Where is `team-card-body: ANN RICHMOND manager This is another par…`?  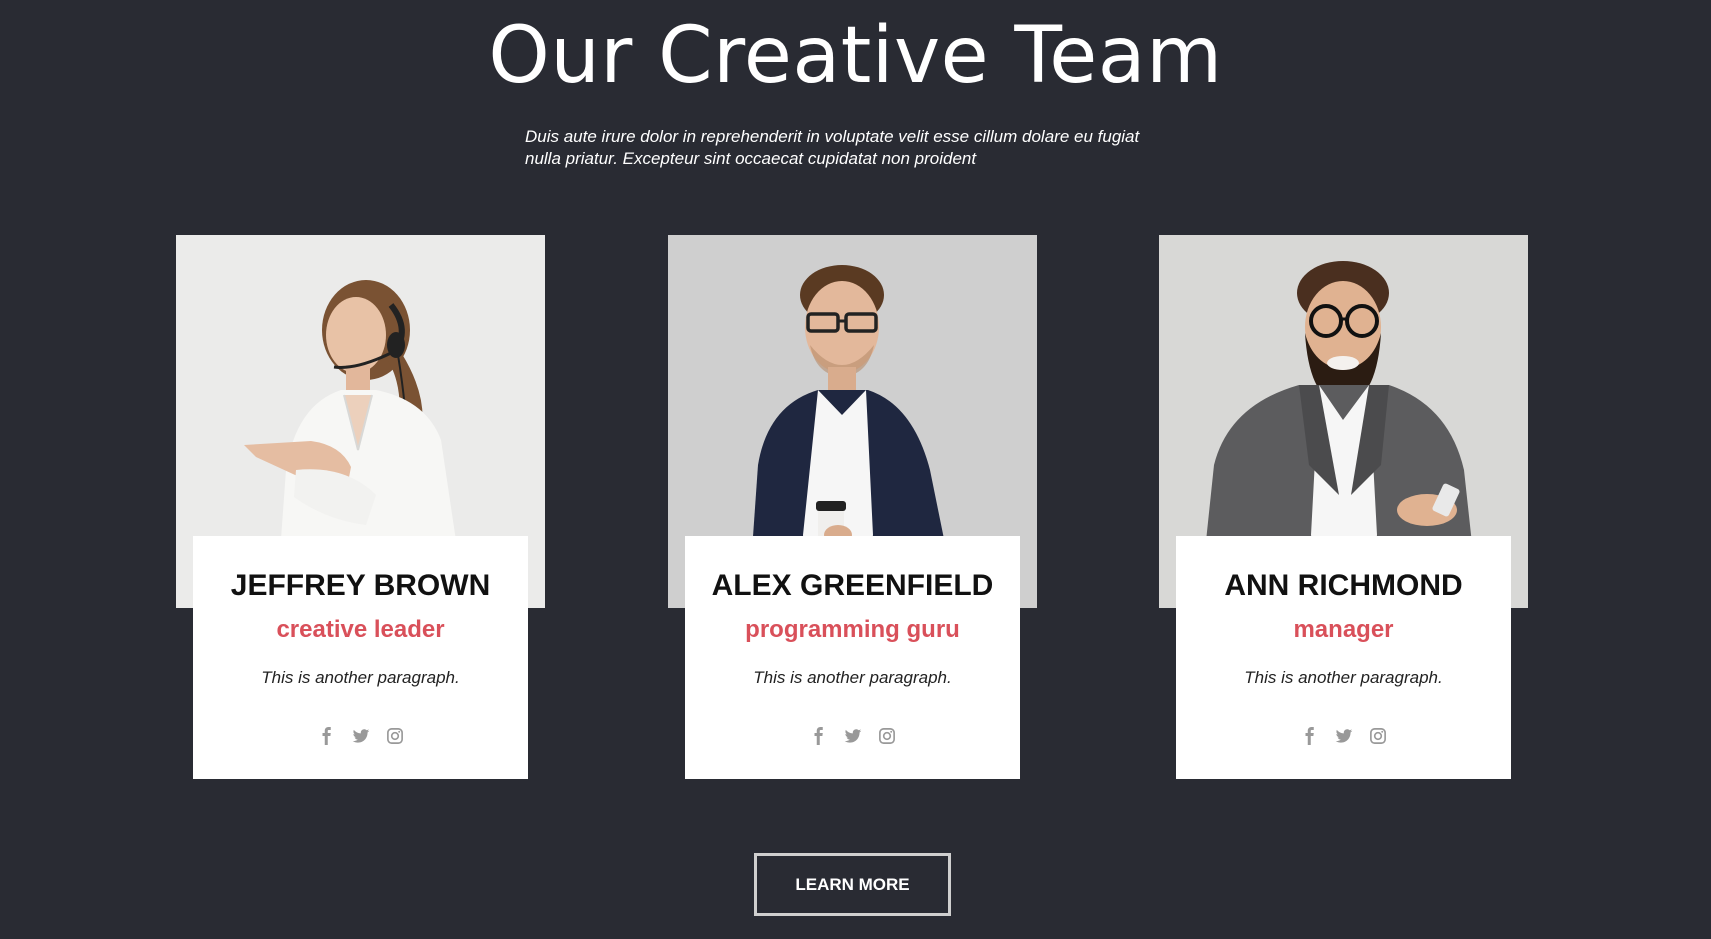
team-card-body: ANN RICHMOND manager This is another par… is located at coordinates (1343, 657).